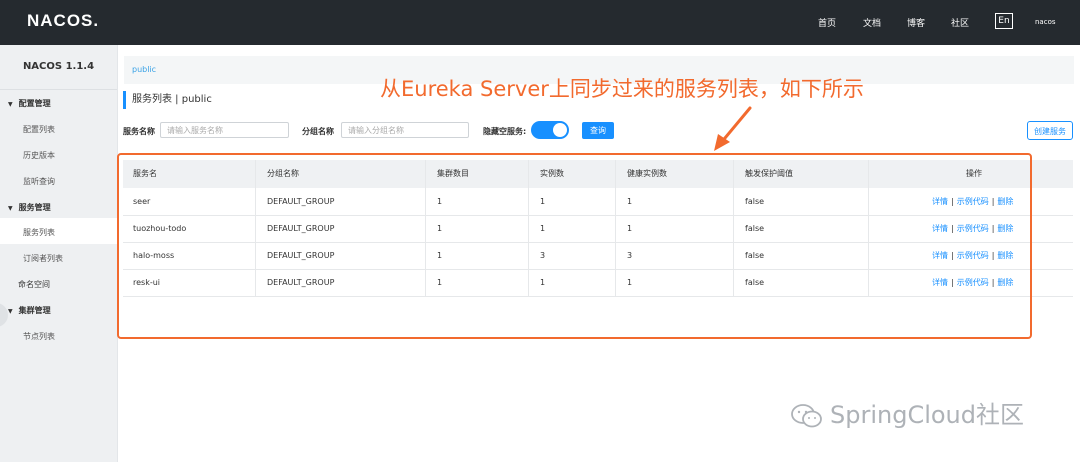 This screenshot has width=1080, height=462. What do you see at coordinates (139, 131) in the screenshot?
I see `service-name-label: 服务名称` at bounding box center [139, 131].